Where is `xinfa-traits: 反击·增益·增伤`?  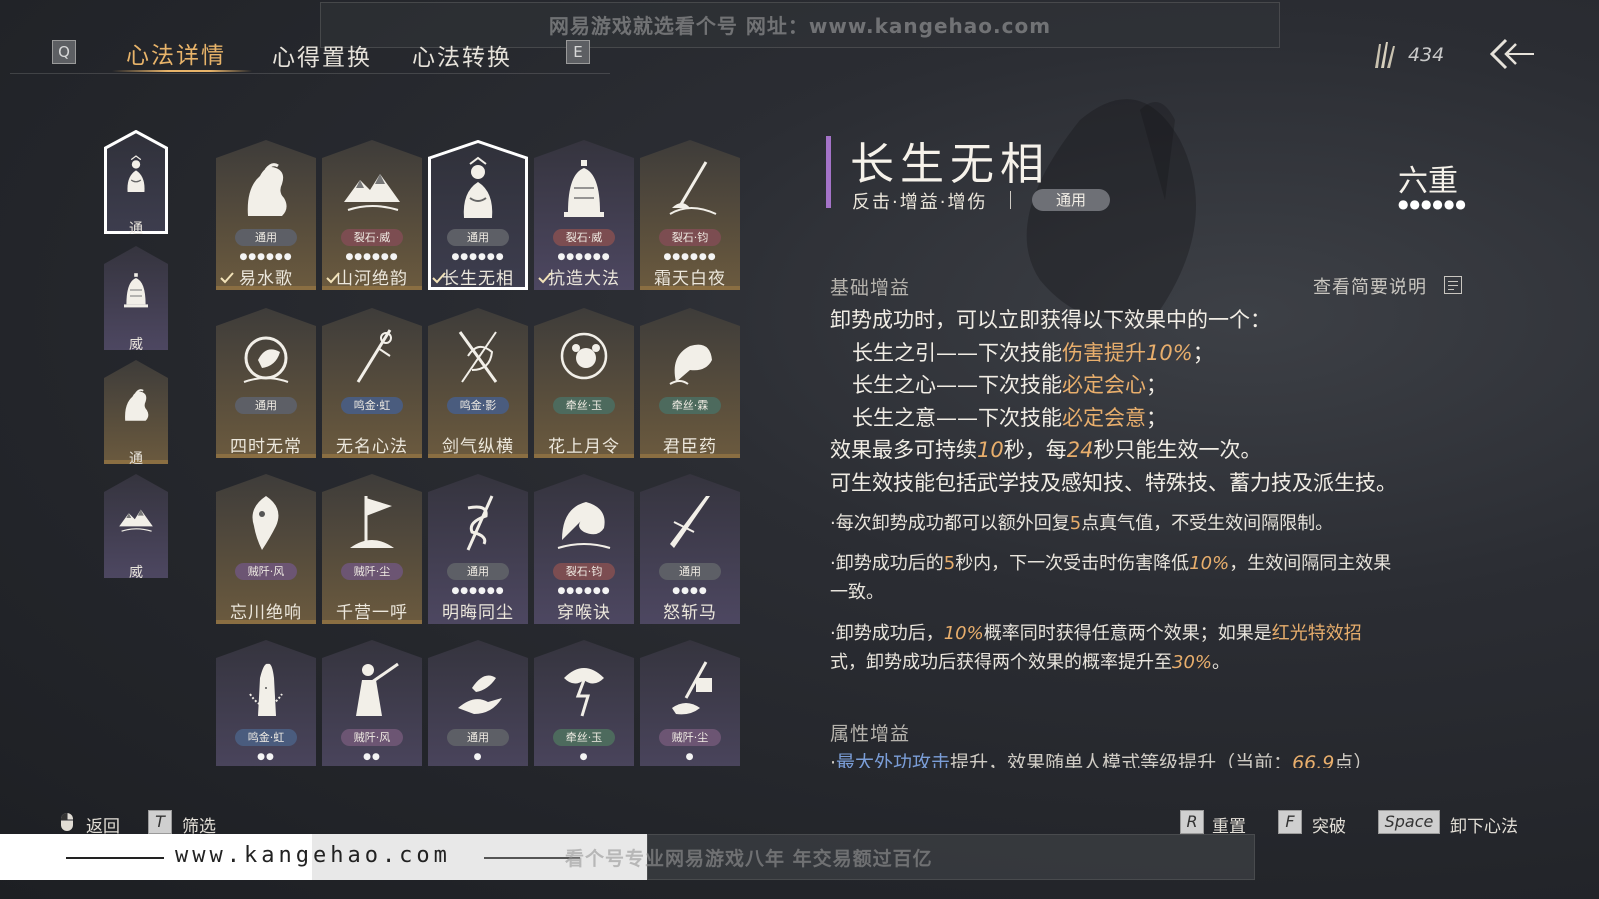 xinfa-traits: 反击·增益·增伤 is located at coordinates (920, 202).